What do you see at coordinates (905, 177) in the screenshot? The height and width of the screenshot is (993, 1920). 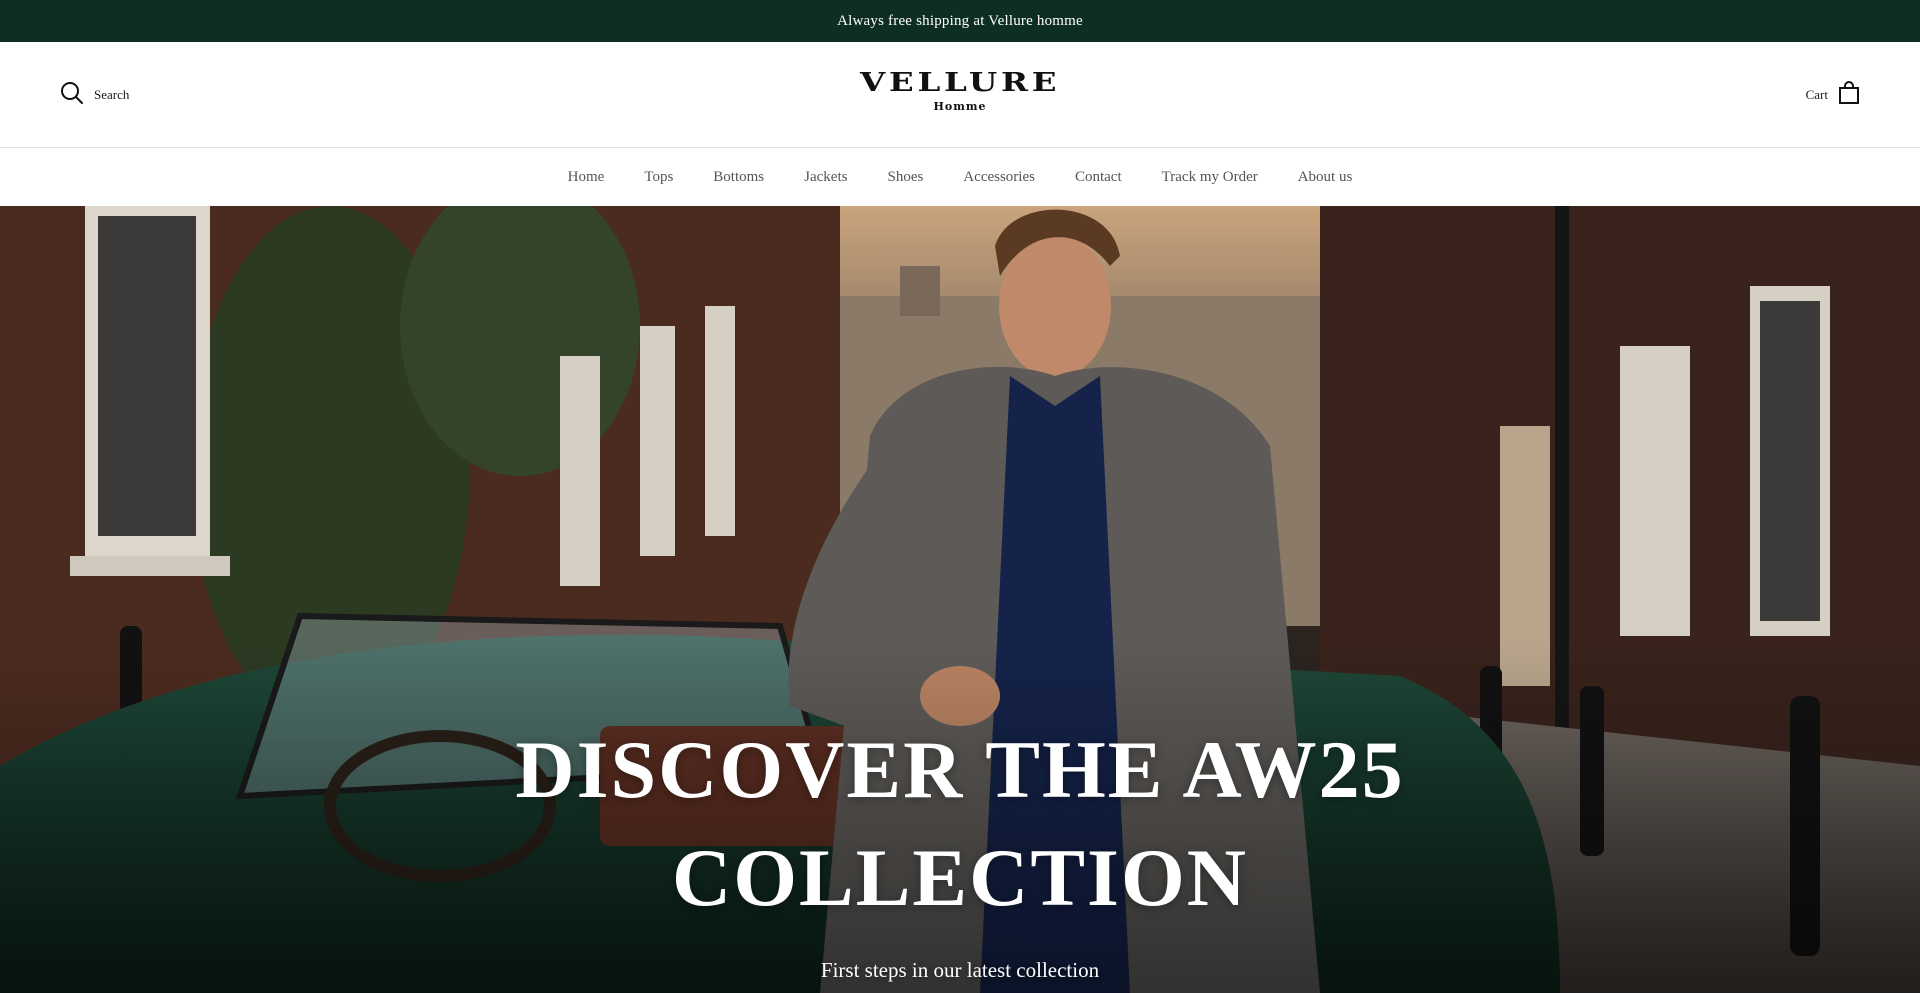 I see `nav-item-shoes: Shoes` at bounding box center [905, 177].